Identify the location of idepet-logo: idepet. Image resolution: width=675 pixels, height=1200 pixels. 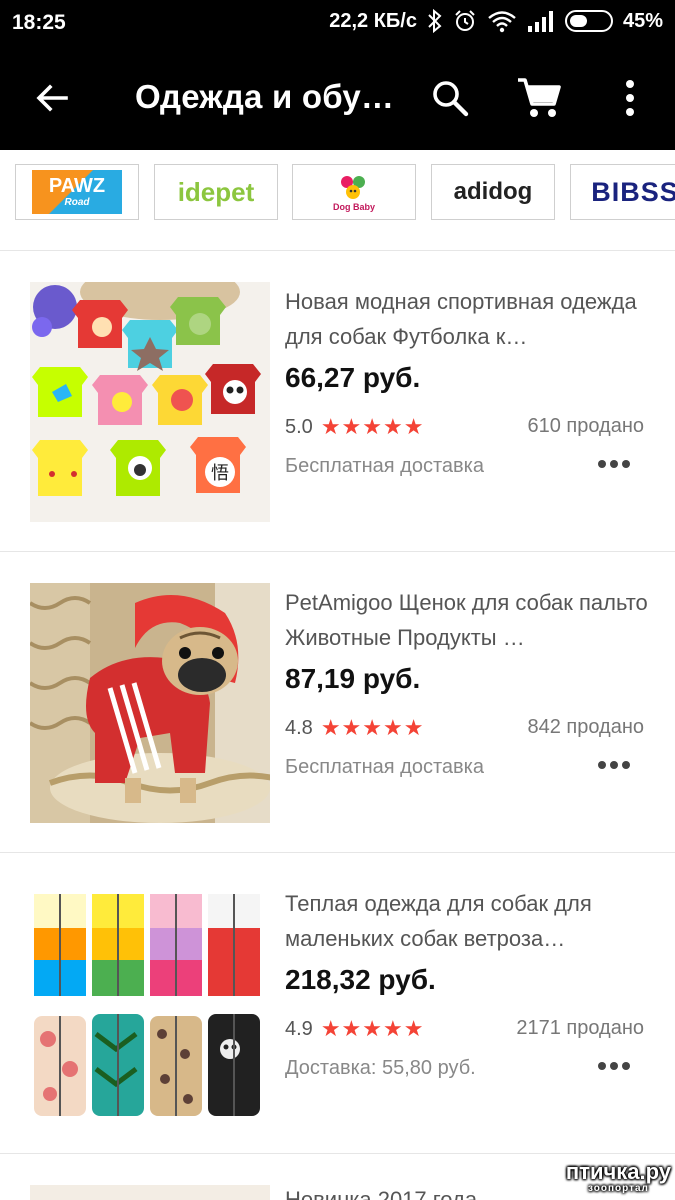
(216, 191).